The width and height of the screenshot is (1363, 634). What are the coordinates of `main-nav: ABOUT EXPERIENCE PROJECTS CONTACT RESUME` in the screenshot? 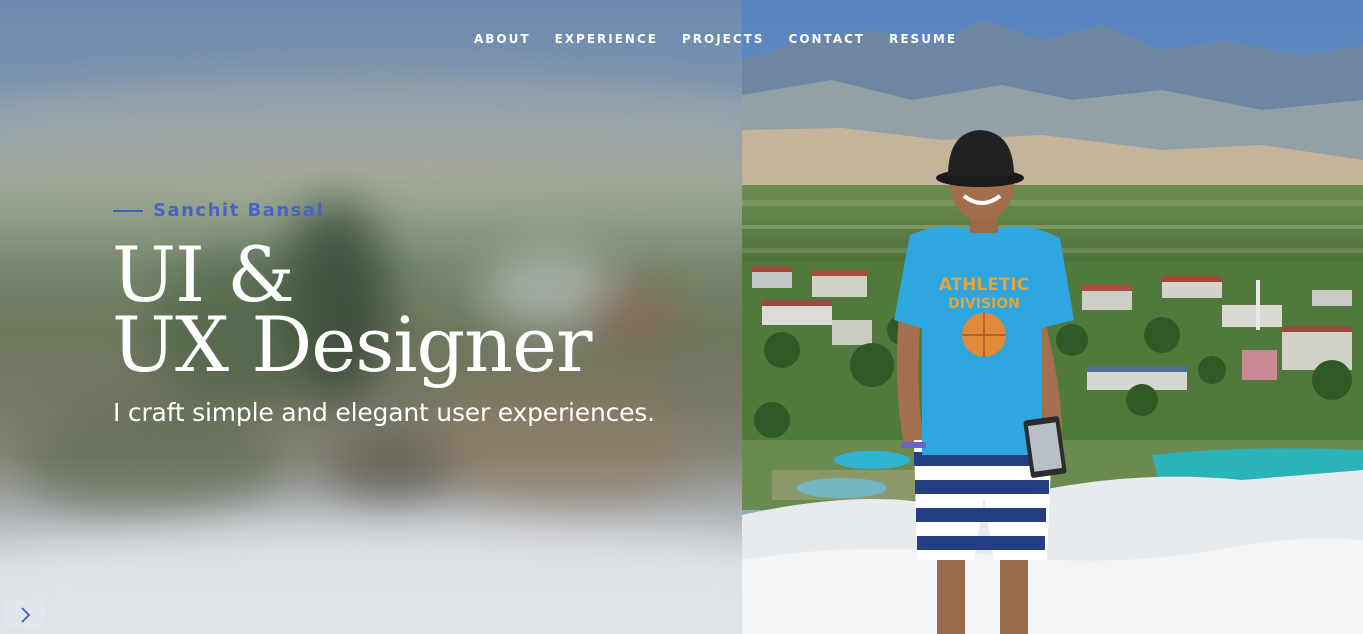 It's located at (715, 39).